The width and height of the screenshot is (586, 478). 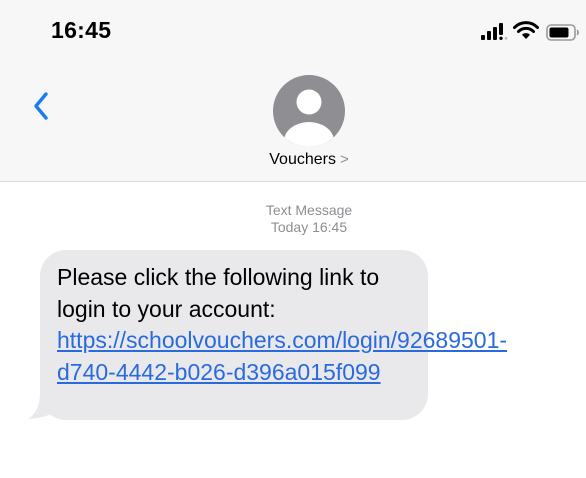 What do you see at coordinates (494, 31) in the screenshot?
I see `cellular-signal-icon` at bounding box center [494, 31].